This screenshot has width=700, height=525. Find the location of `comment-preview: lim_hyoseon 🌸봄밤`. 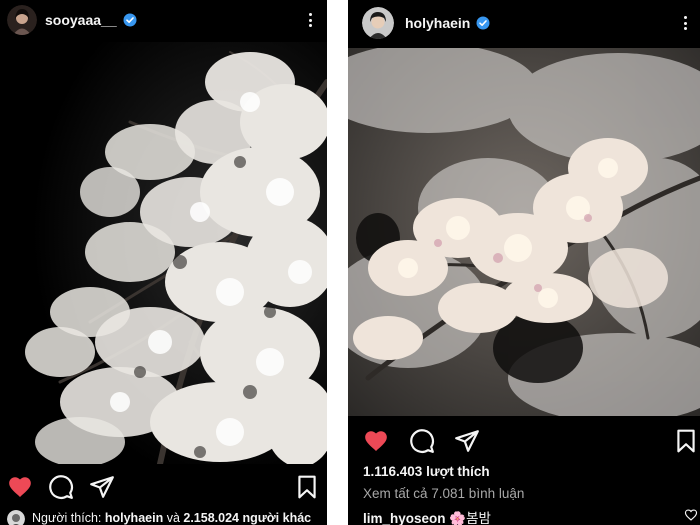

comment-preview: lim_hyoseon 🌸봄밤 is located at coordinates (427, 516).